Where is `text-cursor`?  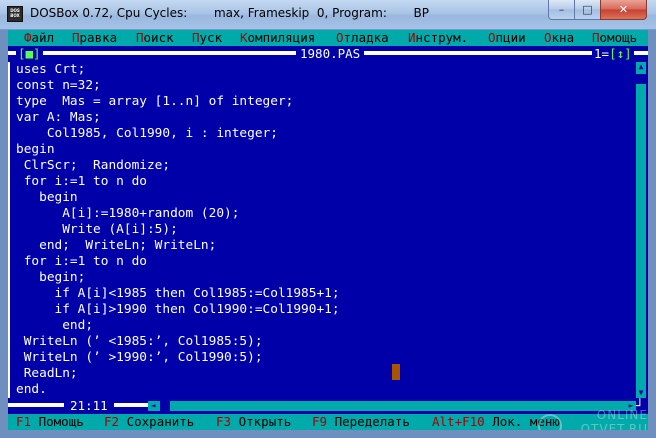
text-cursor is located at coordinates (396, 372).